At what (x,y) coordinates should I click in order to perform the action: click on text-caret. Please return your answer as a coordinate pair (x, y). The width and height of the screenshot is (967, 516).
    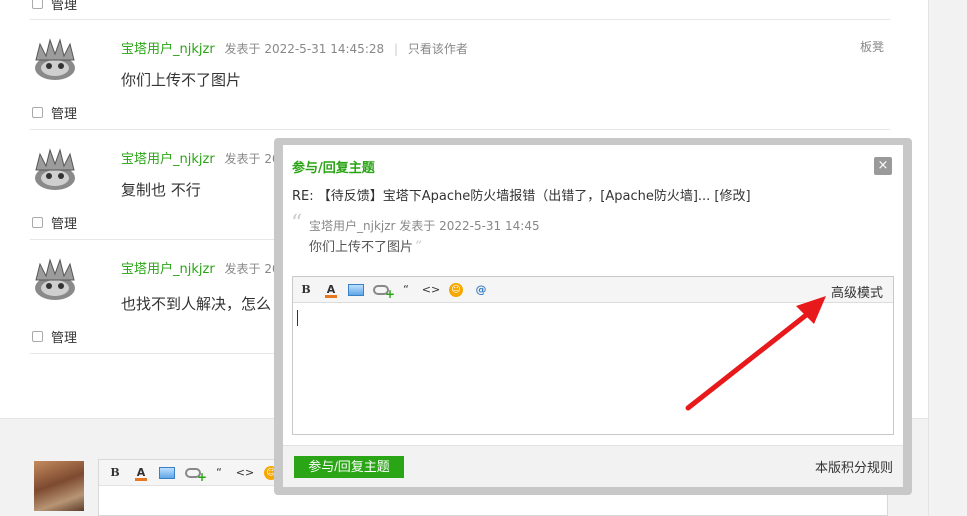
    Looking at the image, I should click on (297, 318).